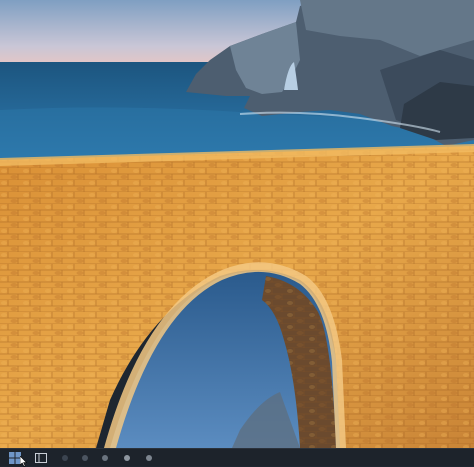 The width and height of the screenshot is (474, 467). I want to click on task-view-icon, so click(41, 457).